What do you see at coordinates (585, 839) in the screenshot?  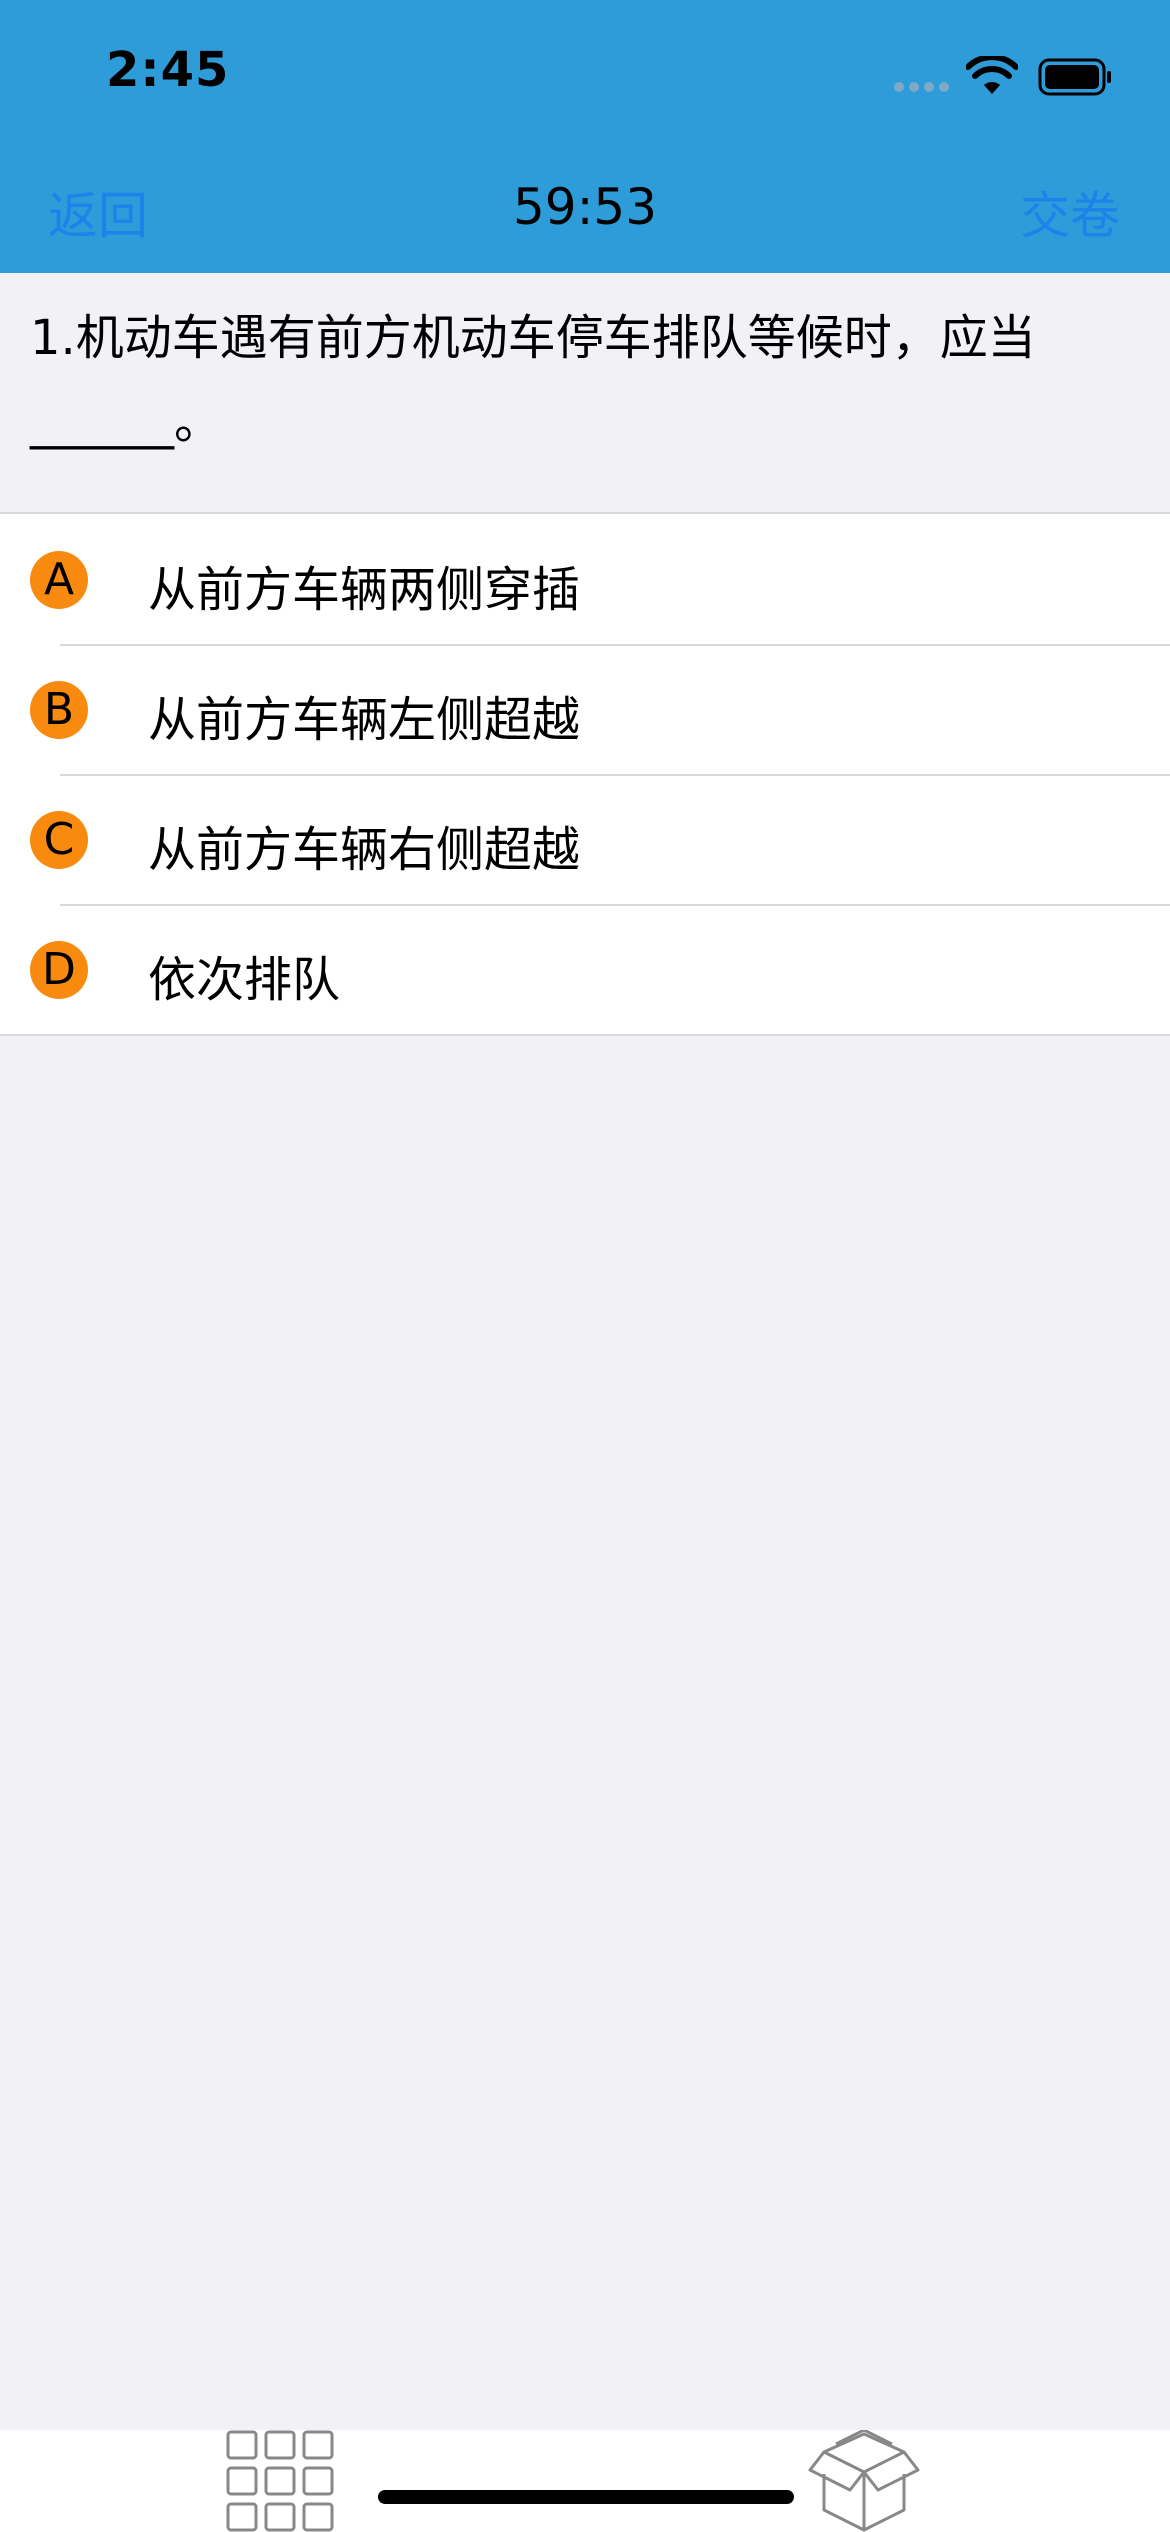 I see `option-c: C 从前方车辆右侧超越` at bounding box center [585, 839].